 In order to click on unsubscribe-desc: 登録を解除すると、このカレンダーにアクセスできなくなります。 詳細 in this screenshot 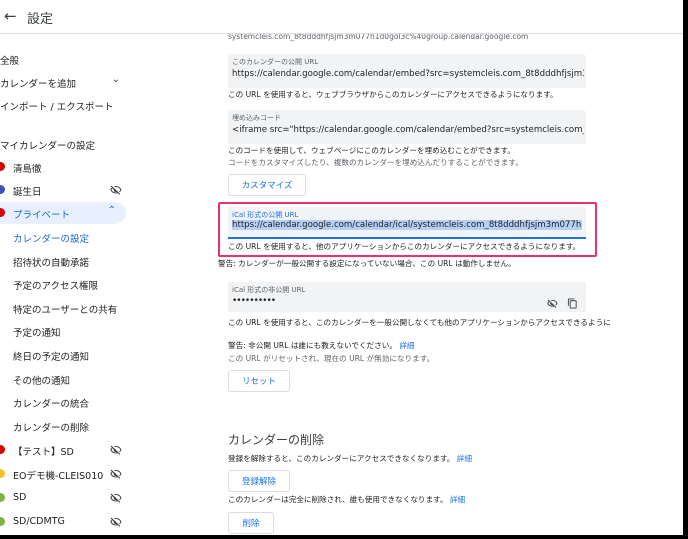, I will do `click(350, 458)`.